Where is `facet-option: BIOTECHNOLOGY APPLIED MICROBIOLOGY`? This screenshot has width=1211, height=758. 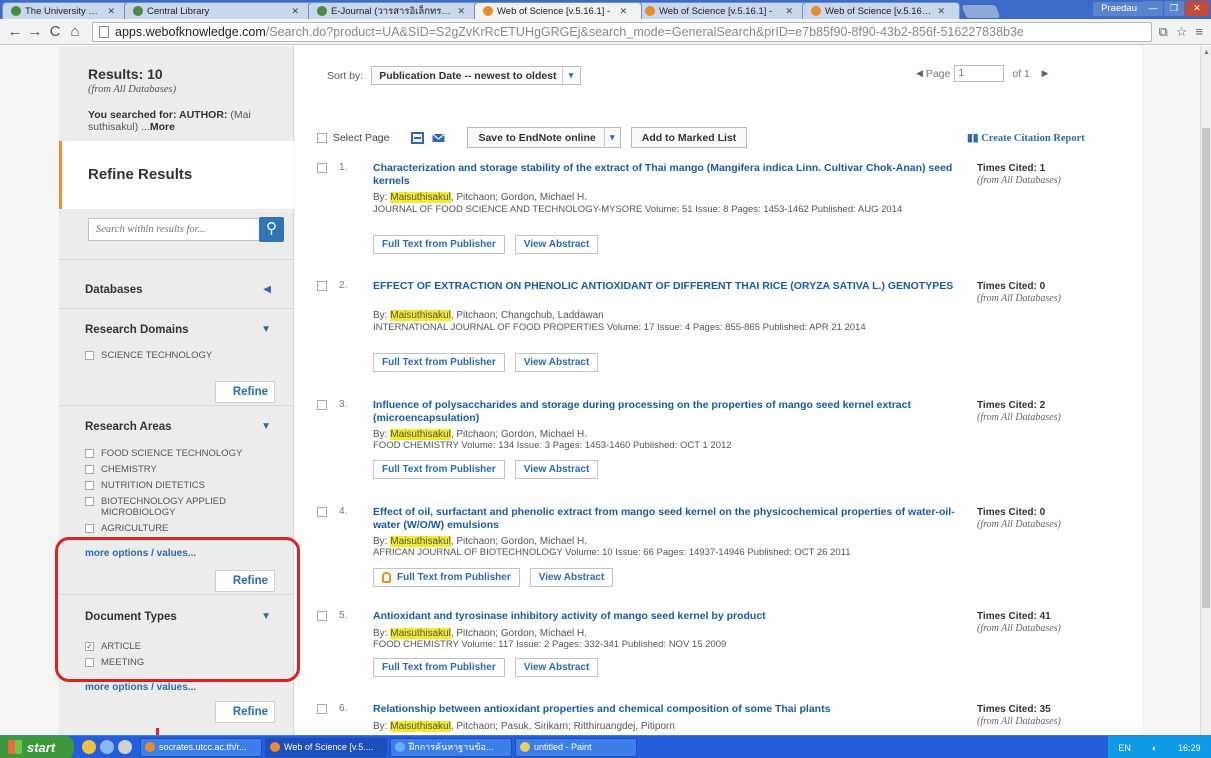
facet-option: BIOTECHNOLOGY APPLIED MICROBIOLOGY is located at coordinates (165, 507).